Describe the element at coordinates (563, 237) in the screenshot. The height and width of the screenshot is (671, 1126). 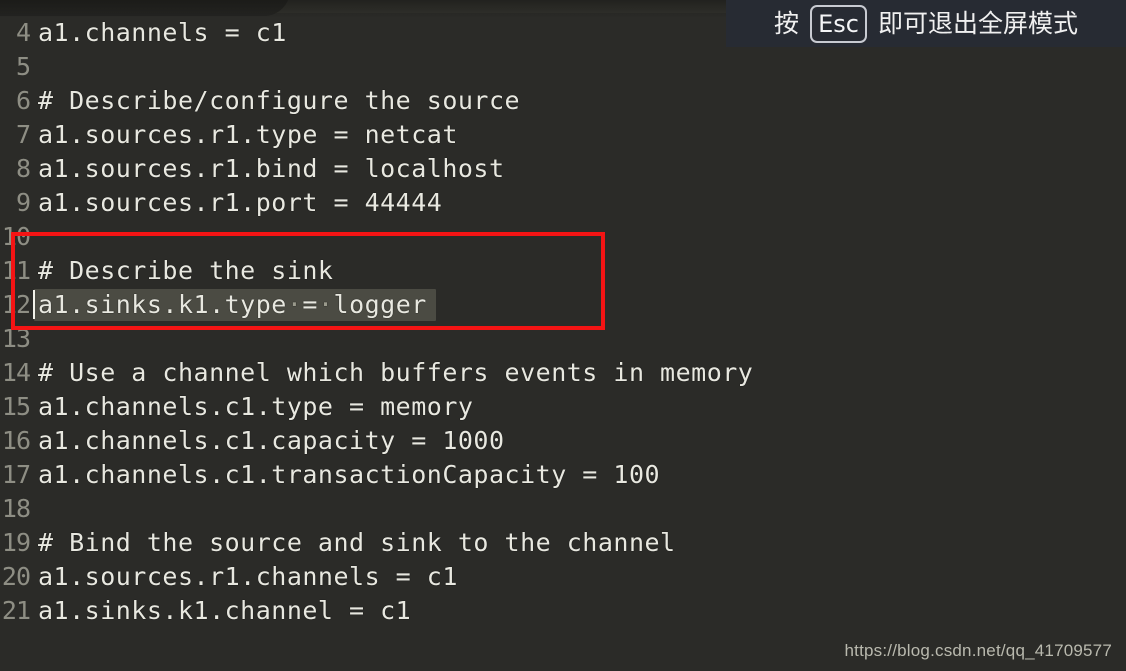
I see `code-line: 10` at that location.